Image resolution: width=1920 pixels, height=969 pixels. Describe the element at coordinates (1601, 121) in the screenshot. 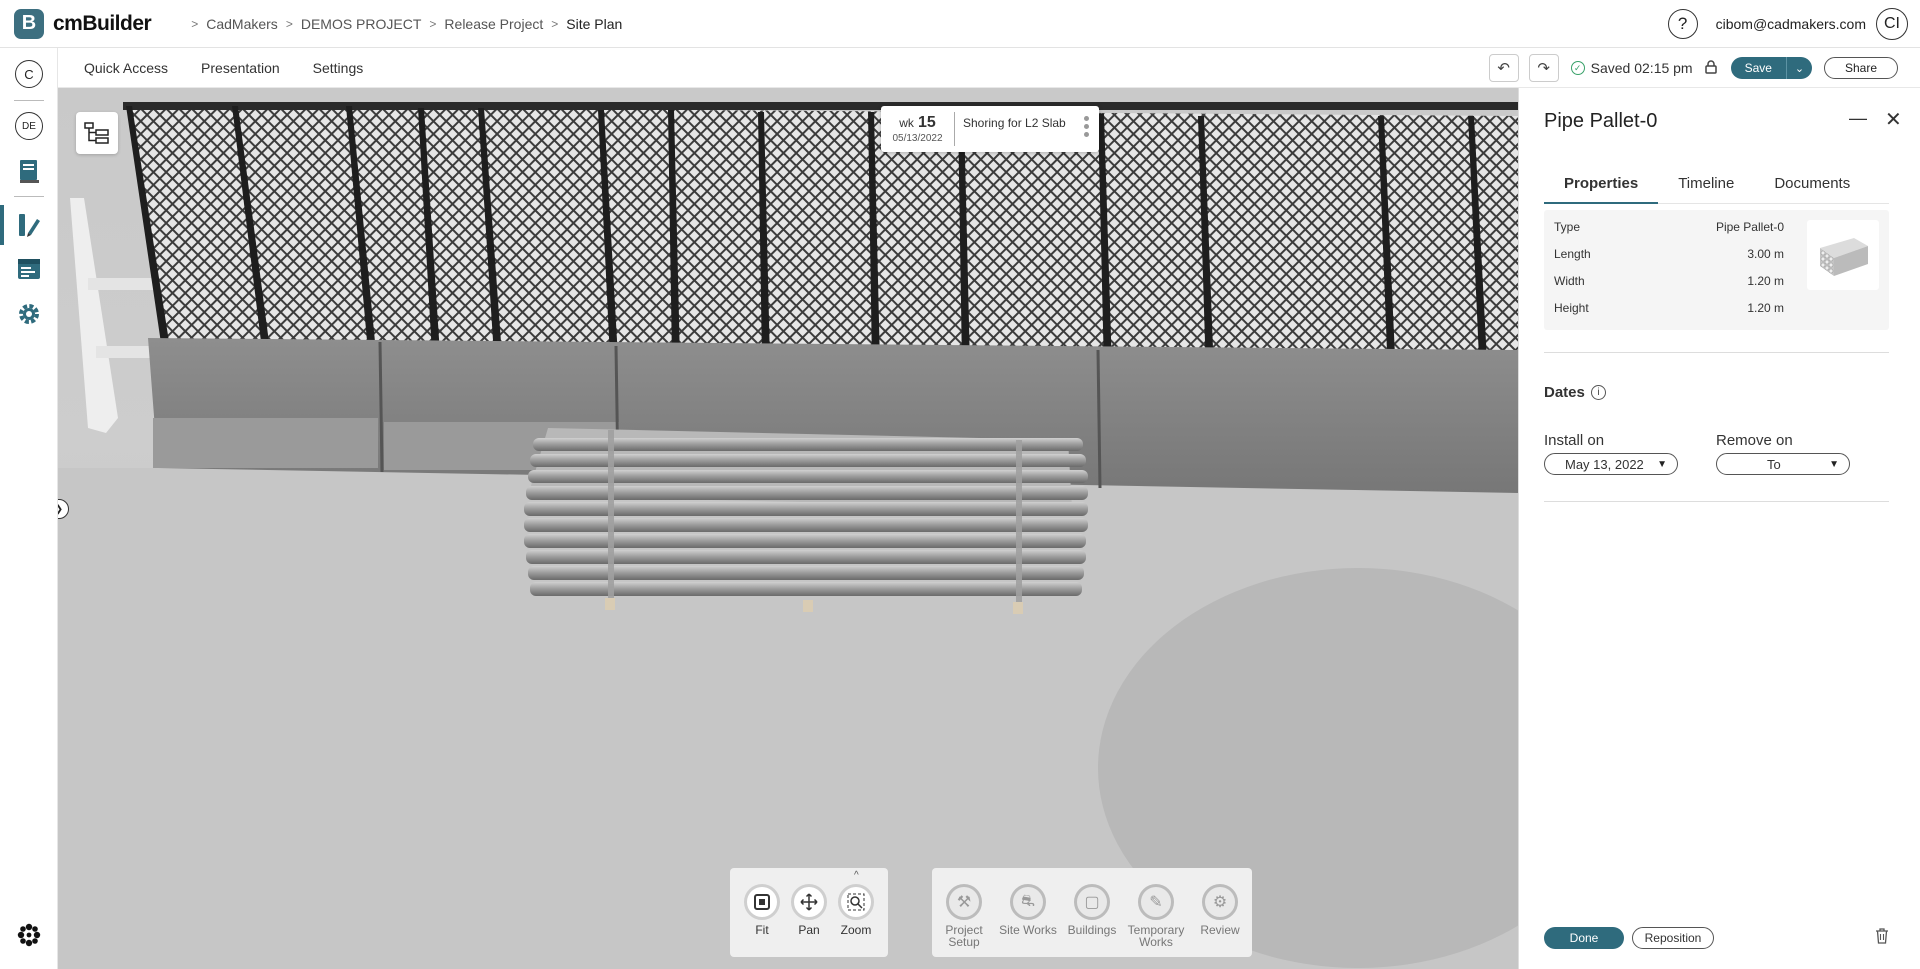

I see `panel-title: Pipe Pallet-0` at that location.